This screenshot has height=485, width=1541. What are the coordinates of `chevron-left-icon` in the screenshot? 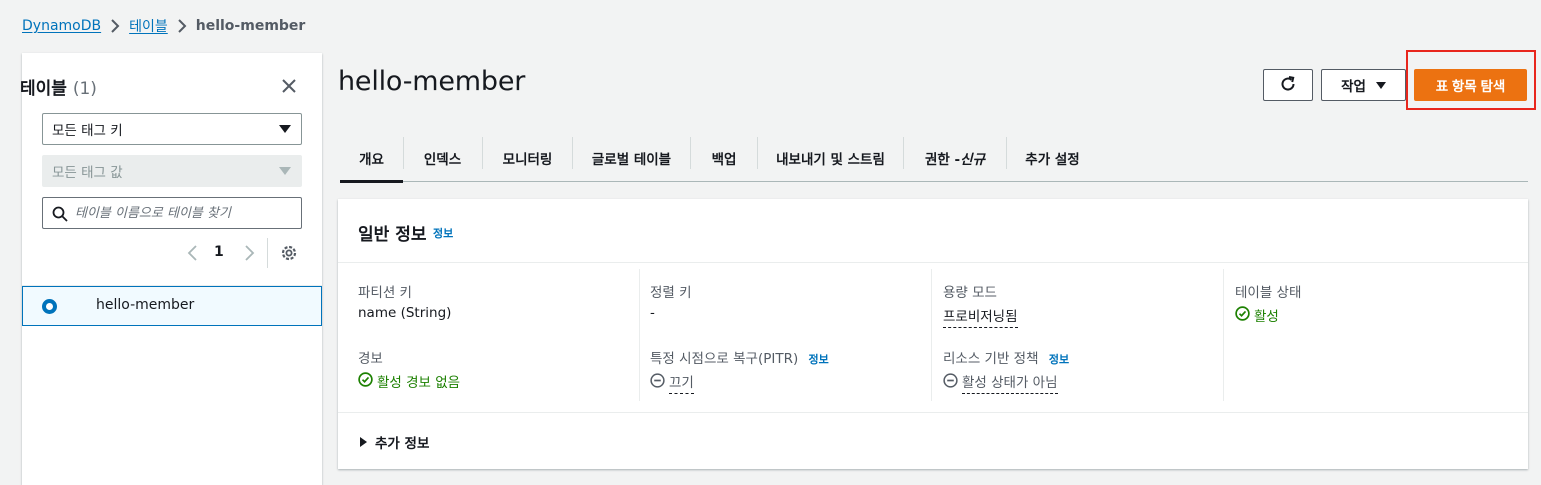 It's located at (193, 253).